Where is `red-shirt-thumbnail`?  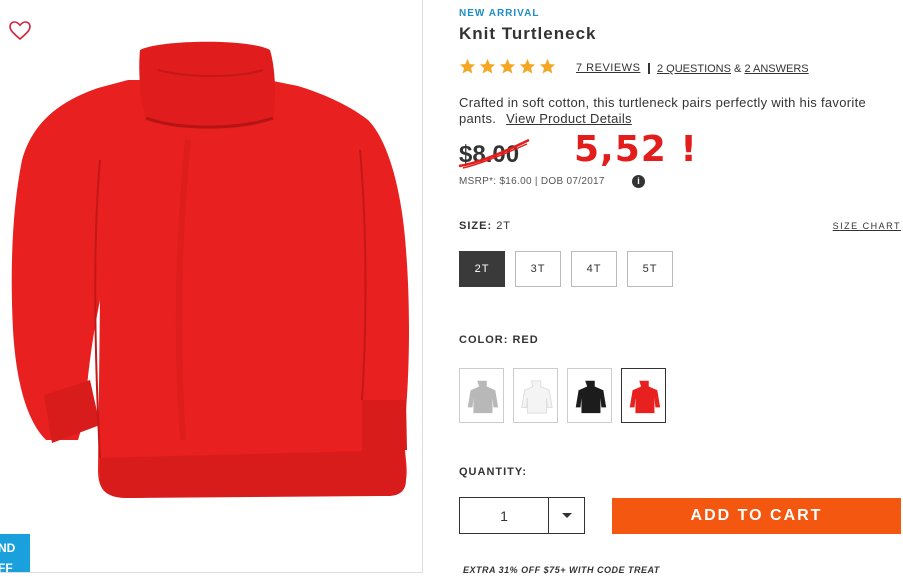
red-shirt-thumbnail is located at coordinates (644, 396).